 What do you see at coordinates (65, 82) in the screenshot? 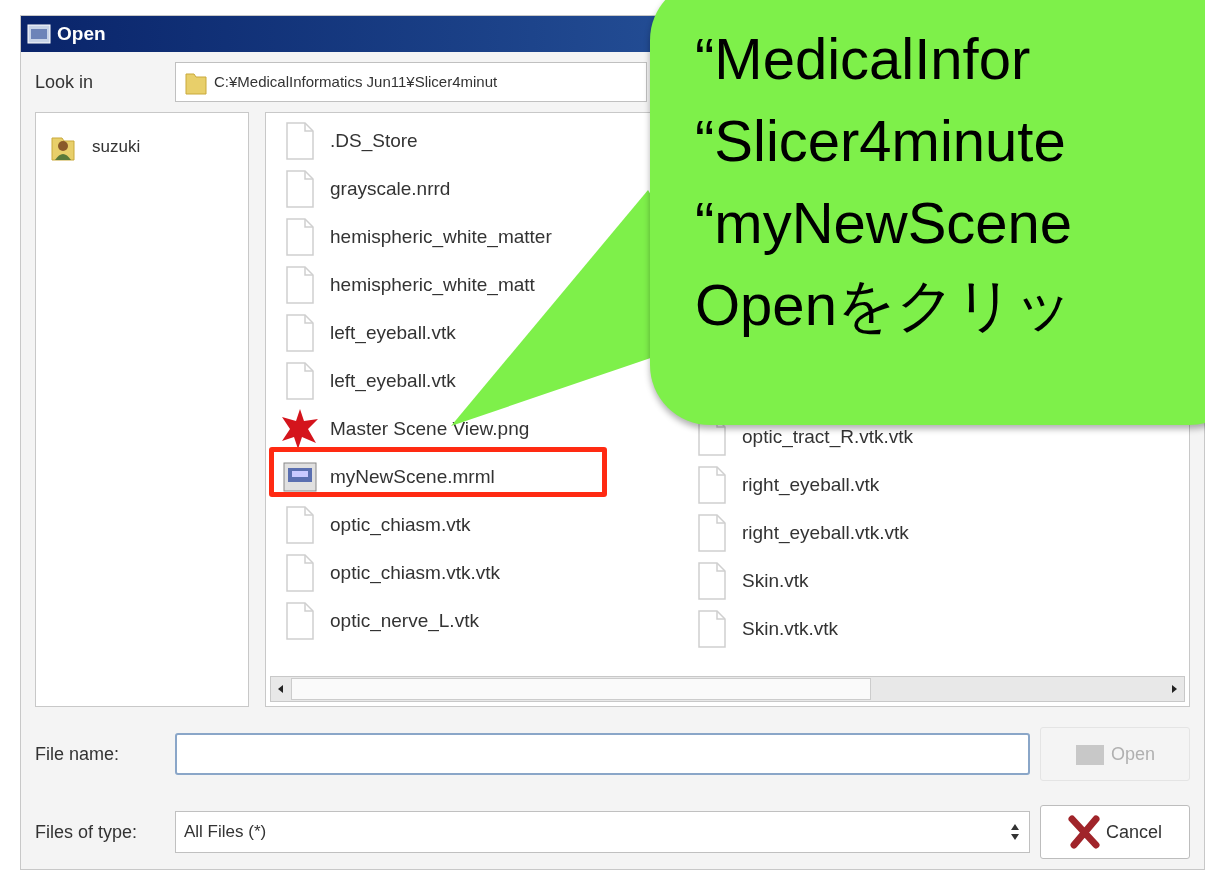
I see `look-in-label: Look in` at bounding box center [65, 82].